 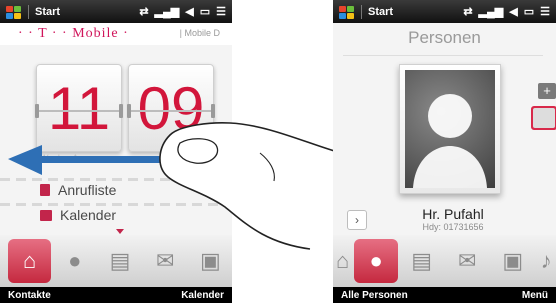 I want to click on clock-hours: 11, so click(x=79, y=108).